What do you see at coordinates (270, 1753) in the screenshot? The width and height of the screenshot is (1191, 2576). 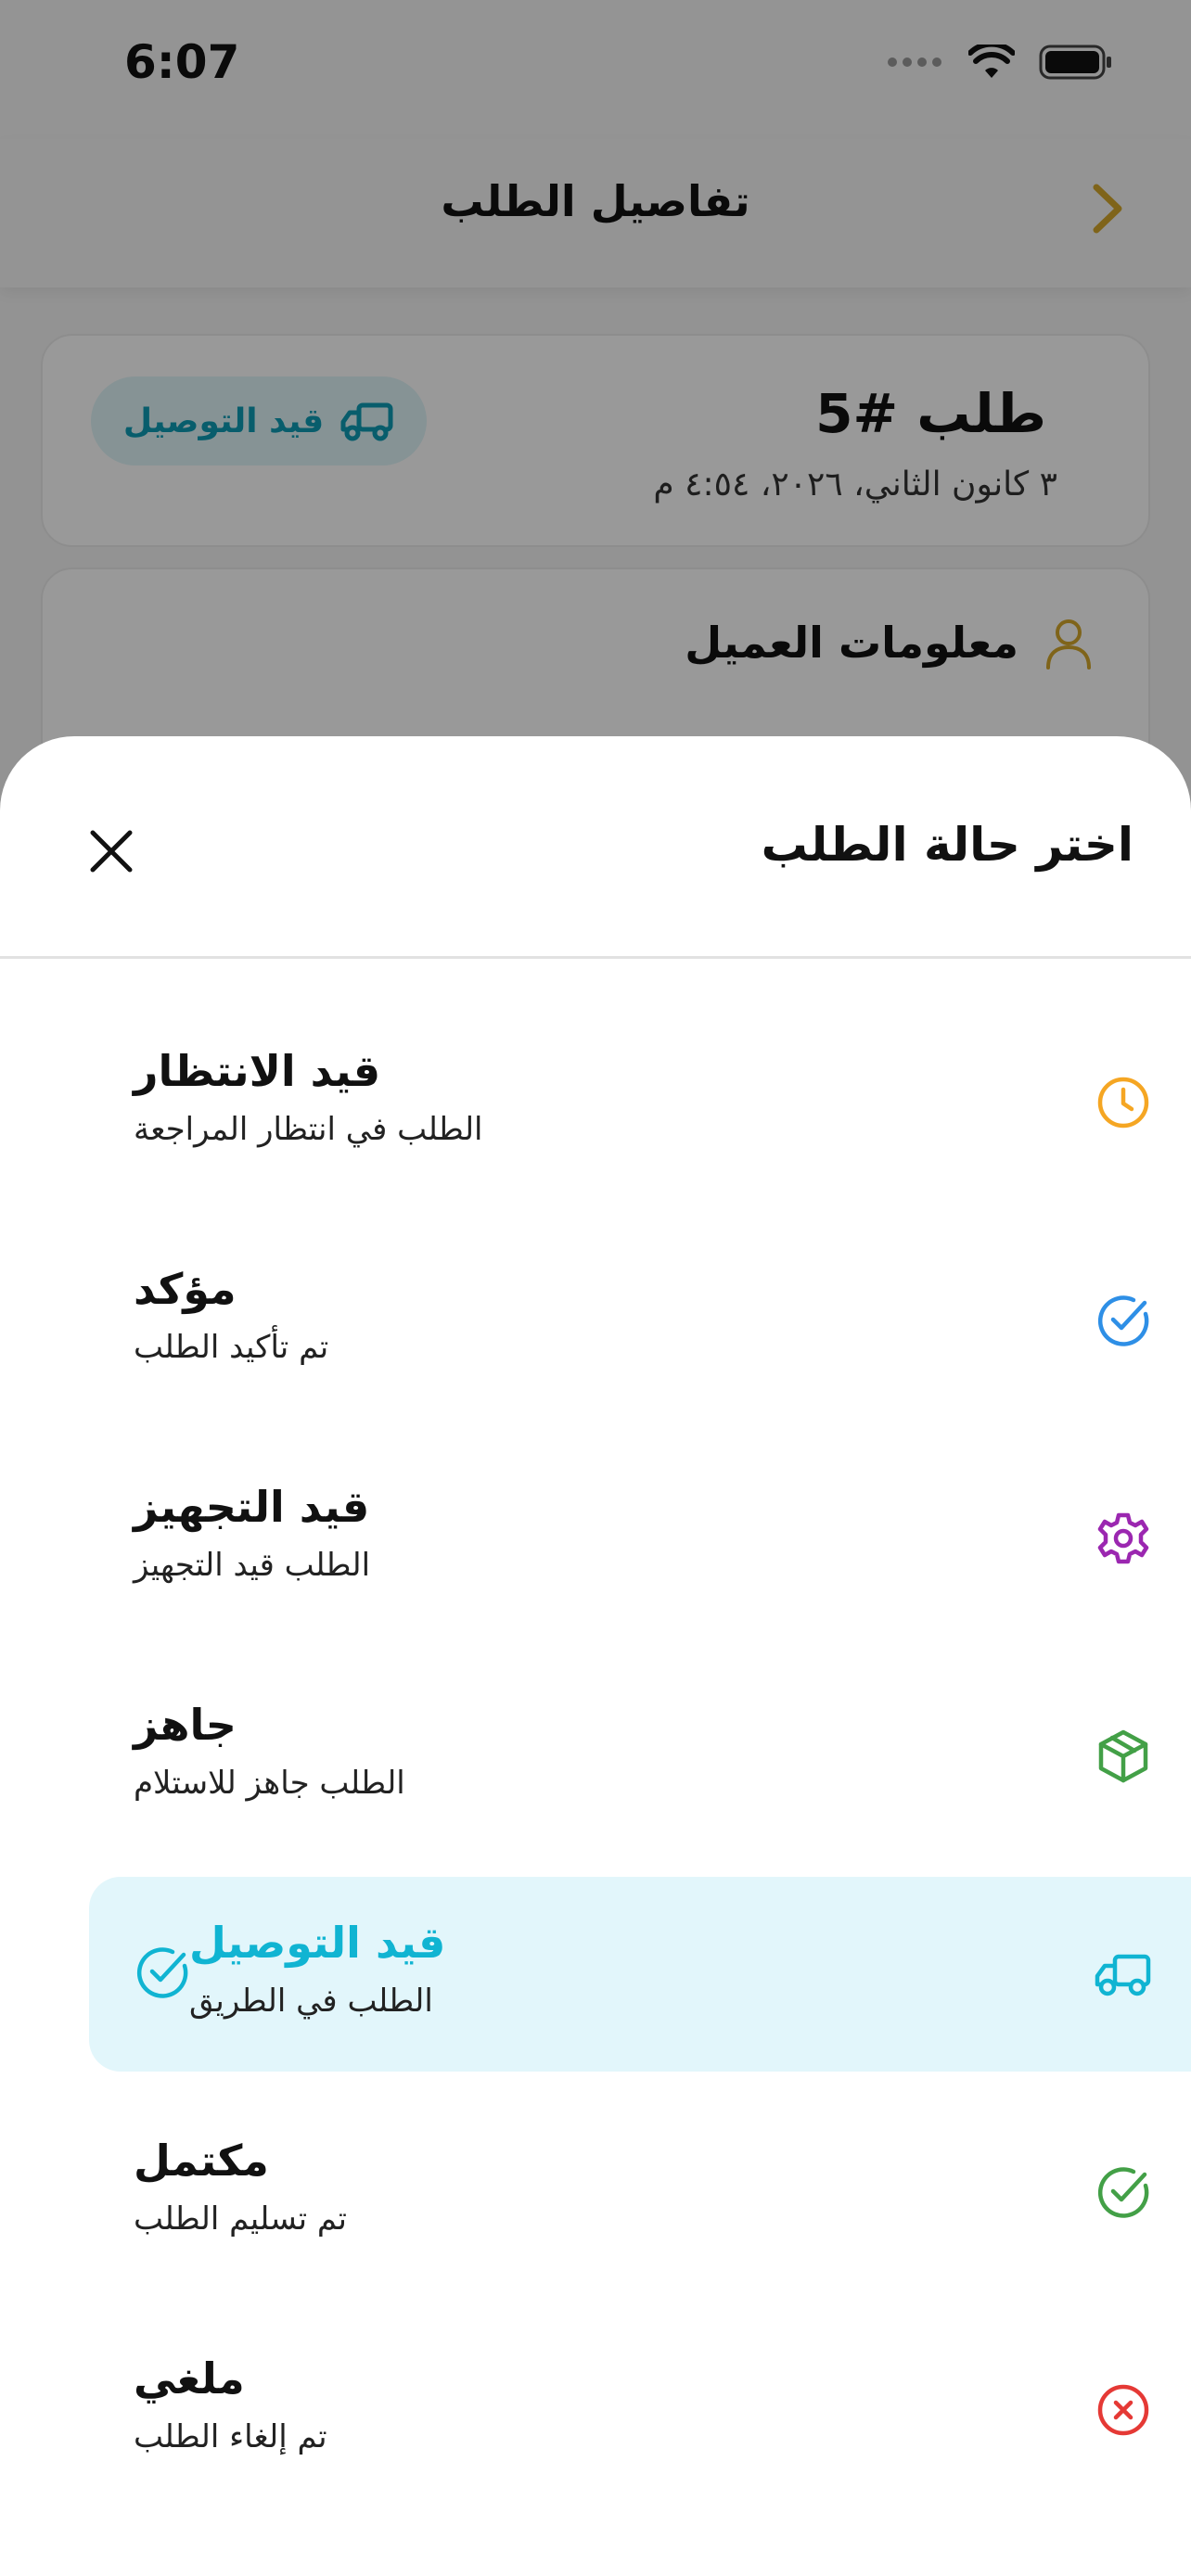 I see `option-text: جاهز الطلب جاهز للاستلام` at bounding box center [270, 1753].